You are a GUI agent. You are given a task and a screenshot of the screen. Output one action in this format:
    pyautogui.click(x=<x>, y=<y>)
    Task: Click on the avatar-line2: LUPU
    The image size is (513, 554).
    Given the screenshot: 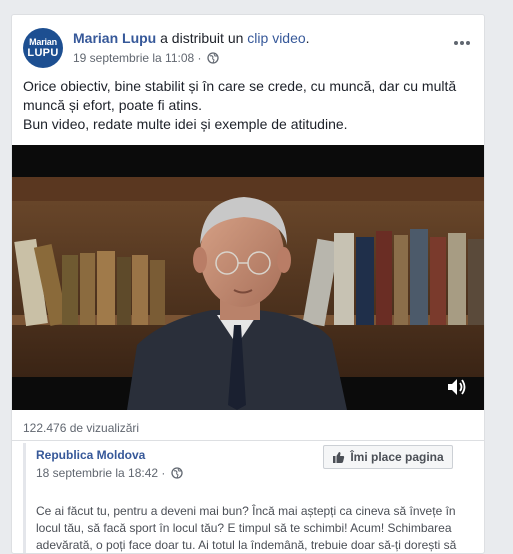 What is the action you would take?
    pyautogui.click(x=43, y=53)
    